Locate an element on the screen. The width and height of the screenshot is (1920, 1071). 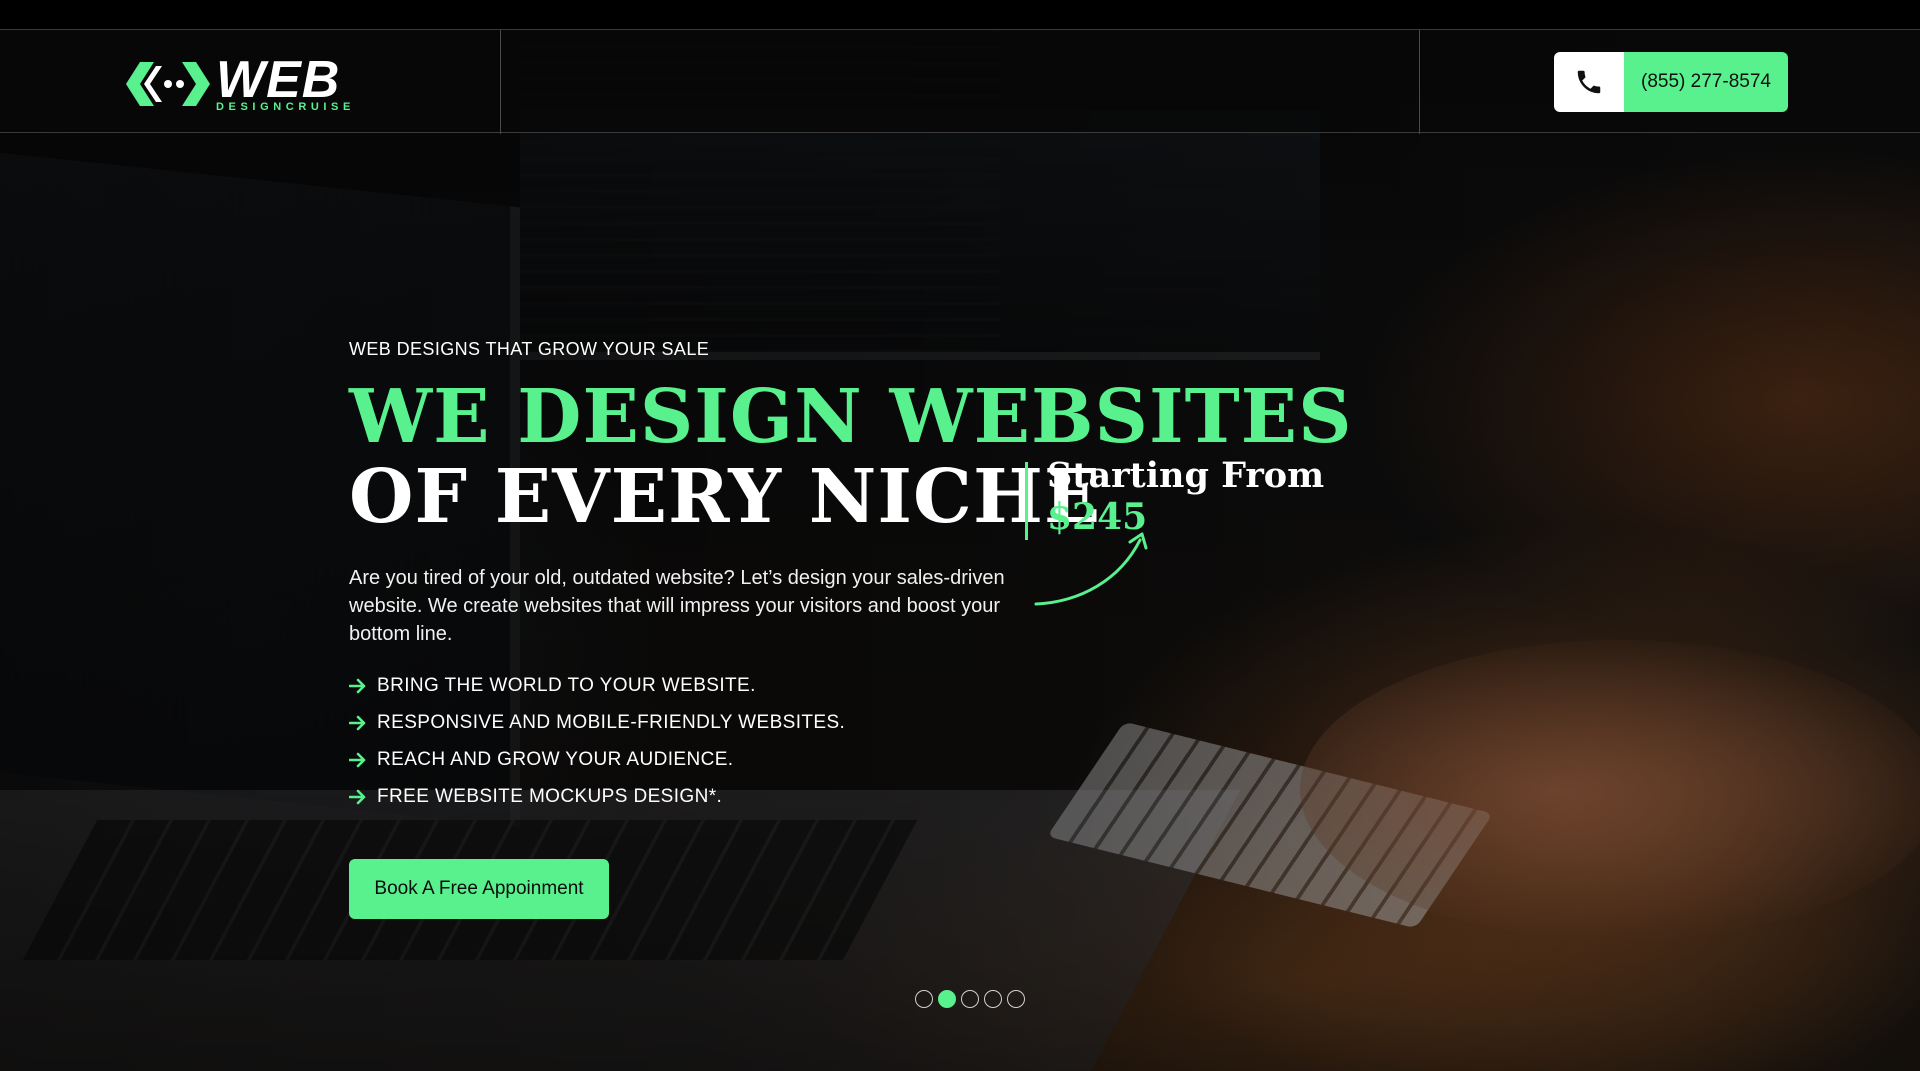
feature-item: REACH AND GROW YOUR AUDIENCE. is located at coordinates (597, 759).